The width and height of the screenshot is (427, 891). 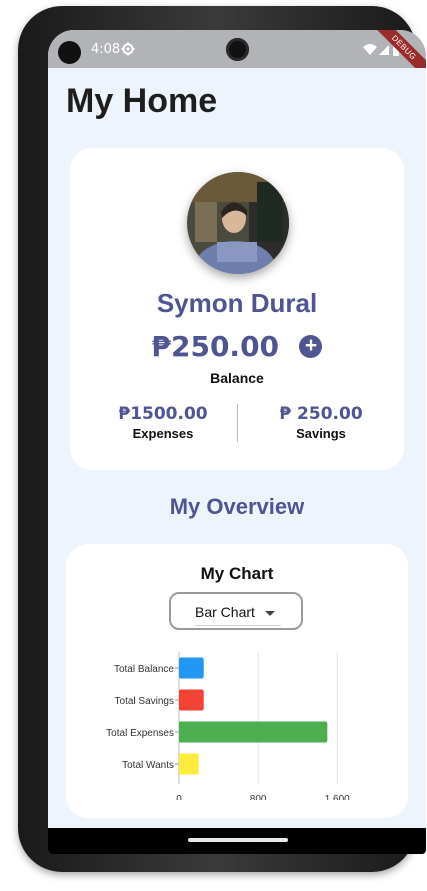 What do you see at coordinates (69, 52) in the screenshot?
I see `front-sensor` at bounding box center [69, 52].